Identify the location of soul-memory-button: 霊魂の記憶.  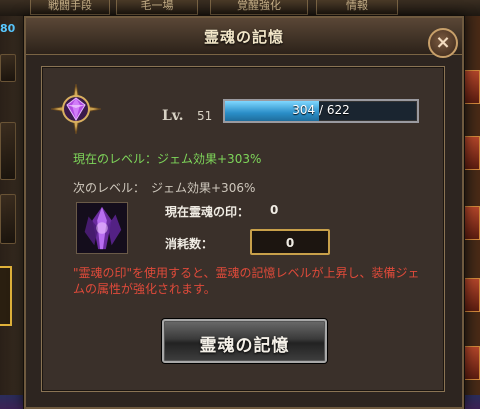
(244, 341).